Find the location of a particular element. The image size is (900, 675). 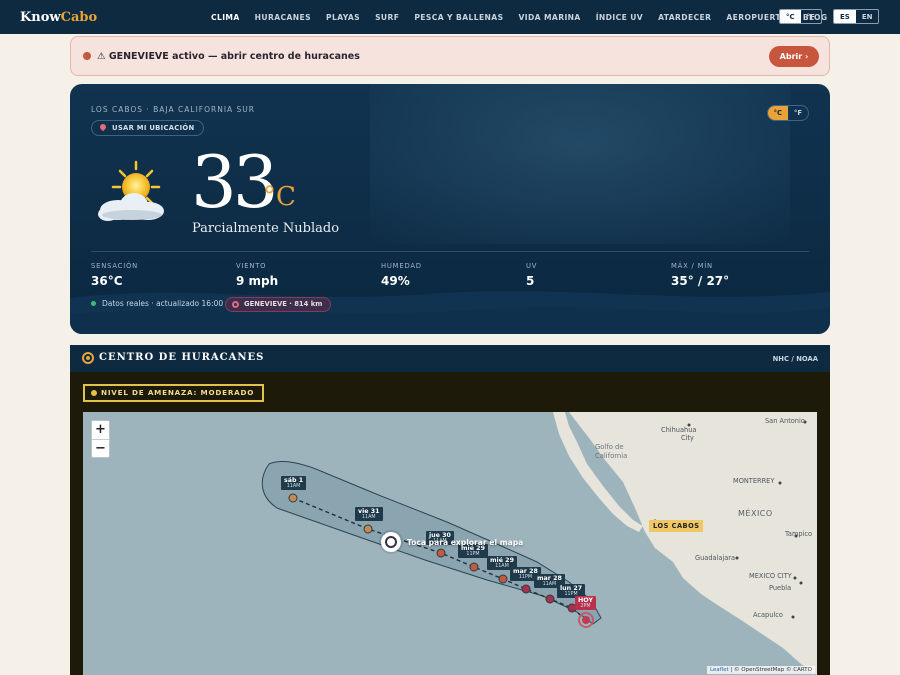

explore-map-hint: Toca para explorar el mapa is located at coordinates (452, 542).